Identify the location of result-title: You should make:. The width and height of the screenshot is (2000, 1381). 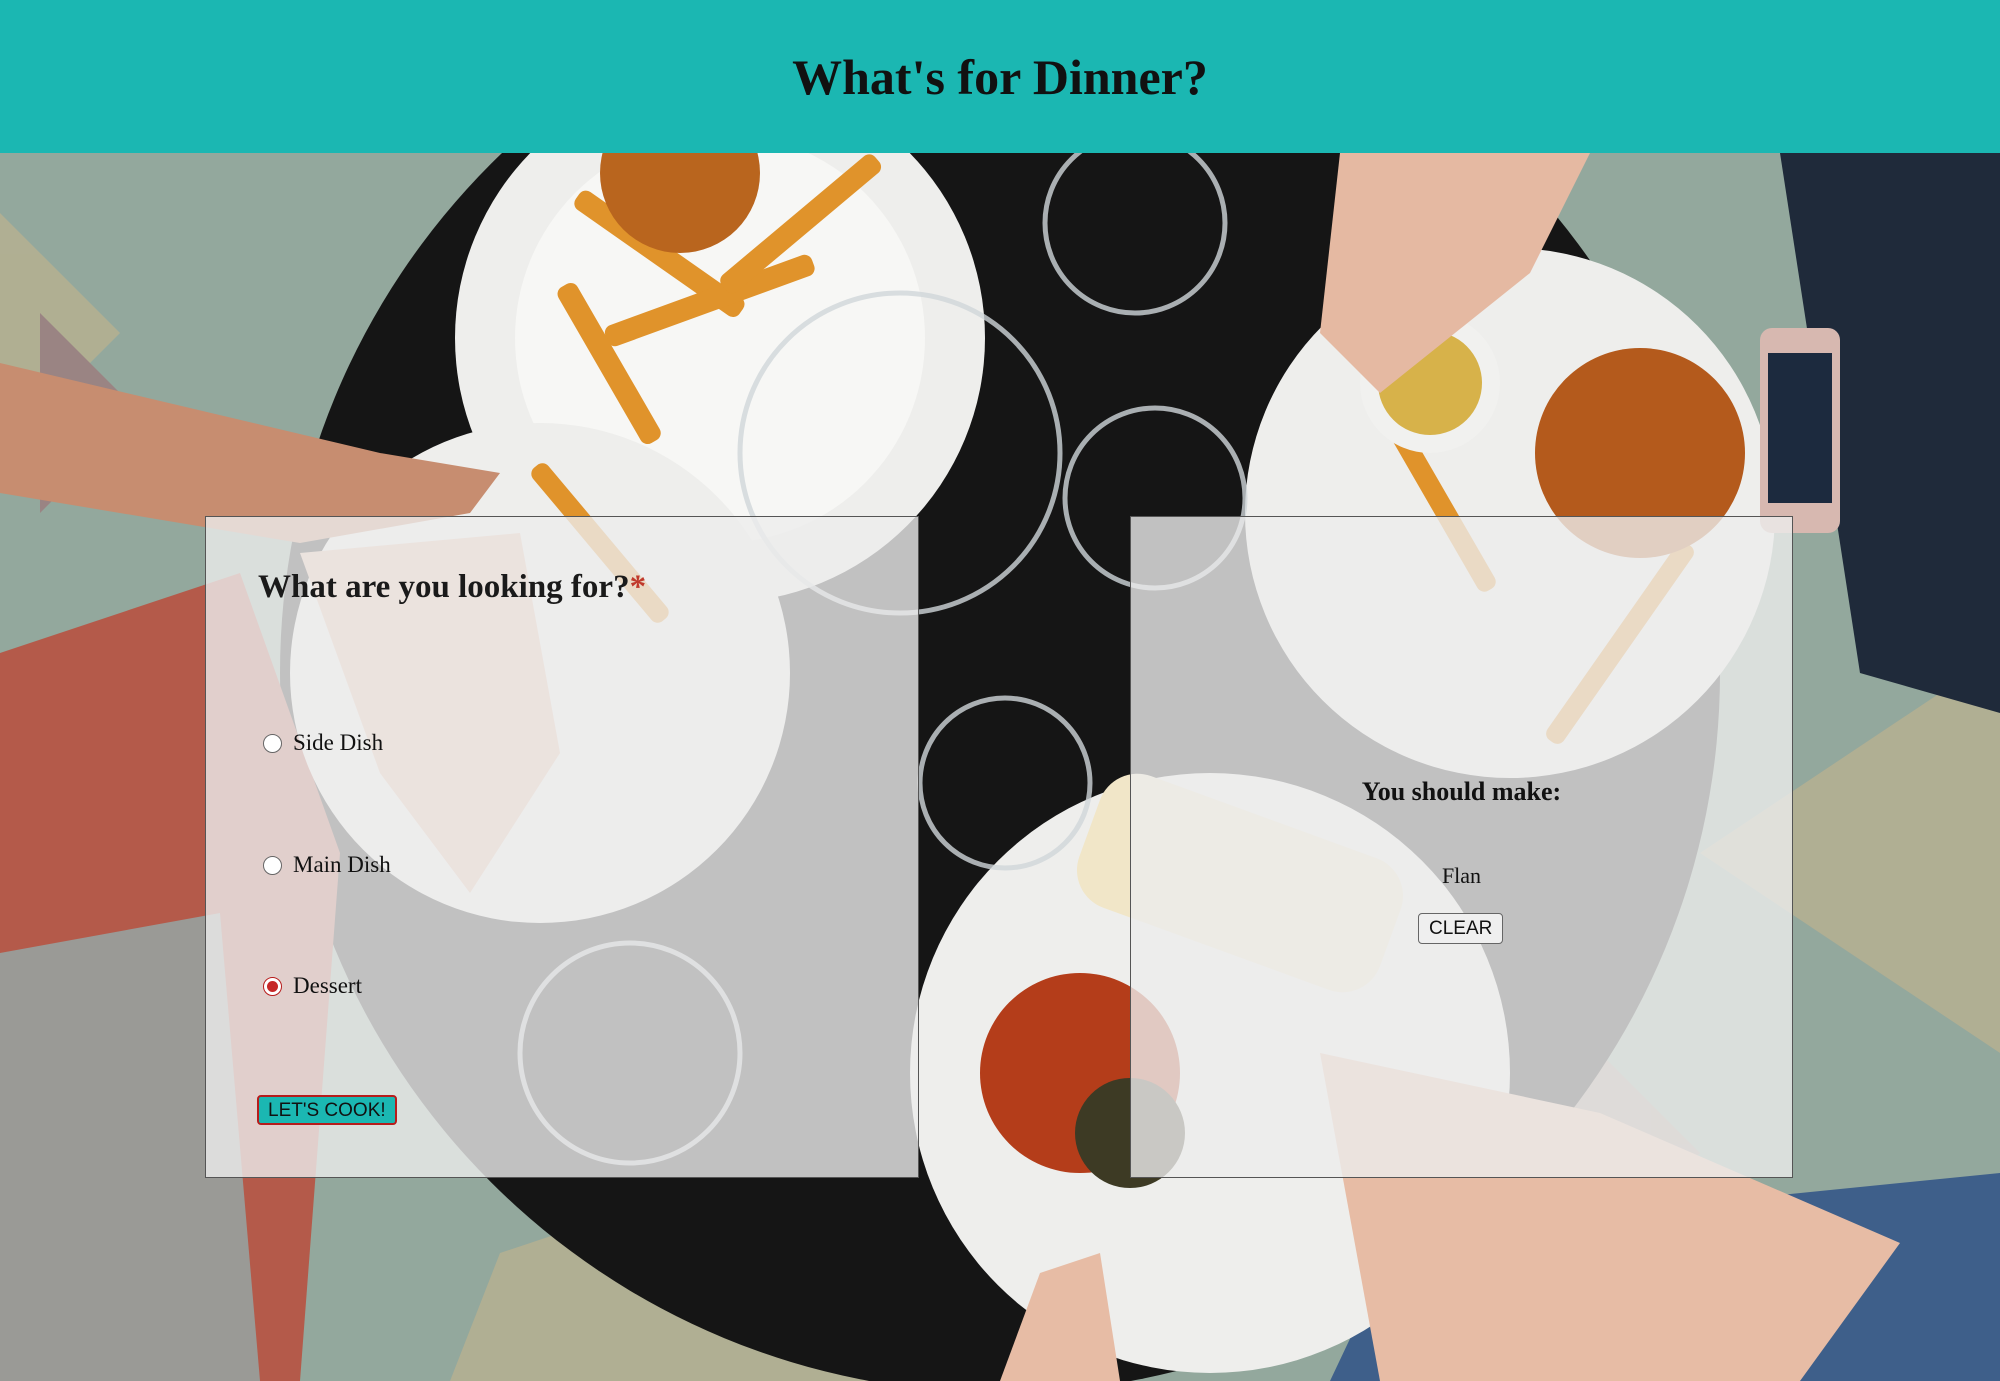
(1461, 791).